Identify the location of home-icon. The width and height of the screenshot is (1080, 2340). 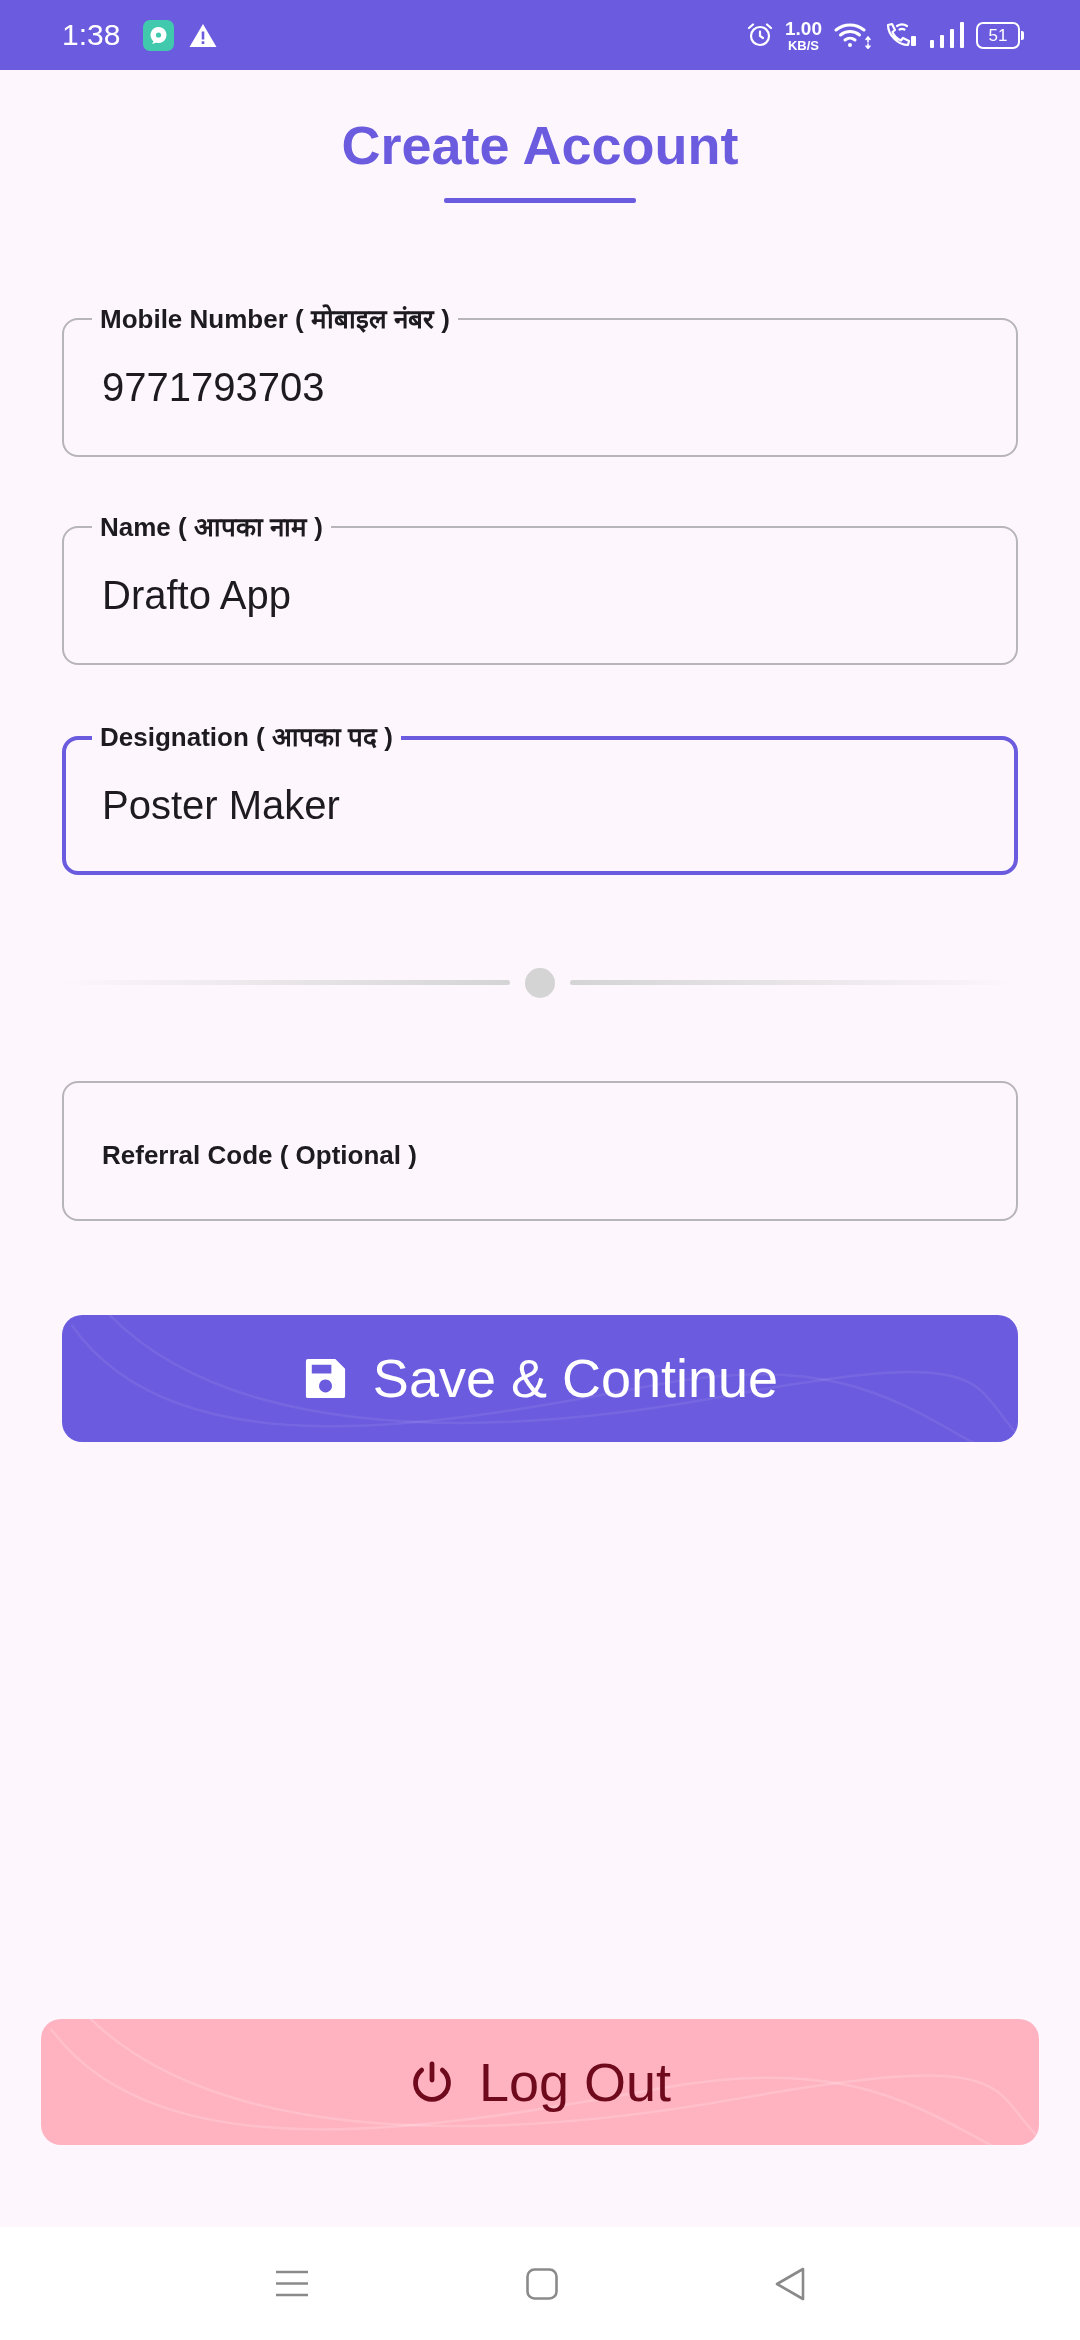
(542, 2283).